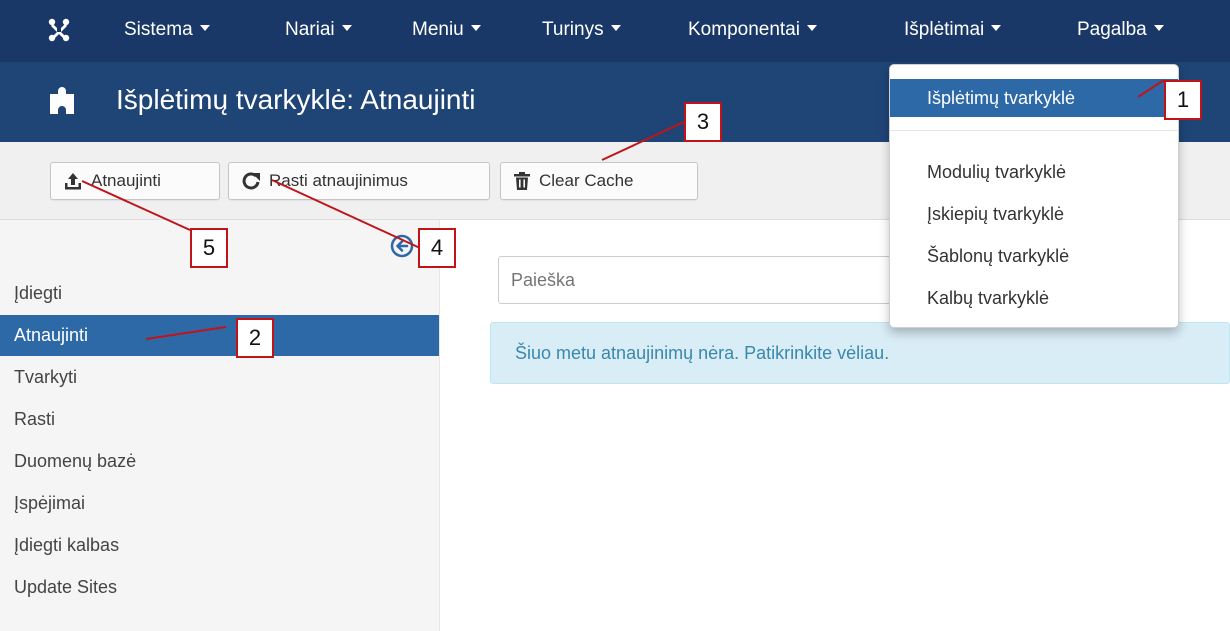  Describe the element at coordinates (219, 587) in the screenshot. I see `sidebar-item-update-sites: Update Sites` at that location.